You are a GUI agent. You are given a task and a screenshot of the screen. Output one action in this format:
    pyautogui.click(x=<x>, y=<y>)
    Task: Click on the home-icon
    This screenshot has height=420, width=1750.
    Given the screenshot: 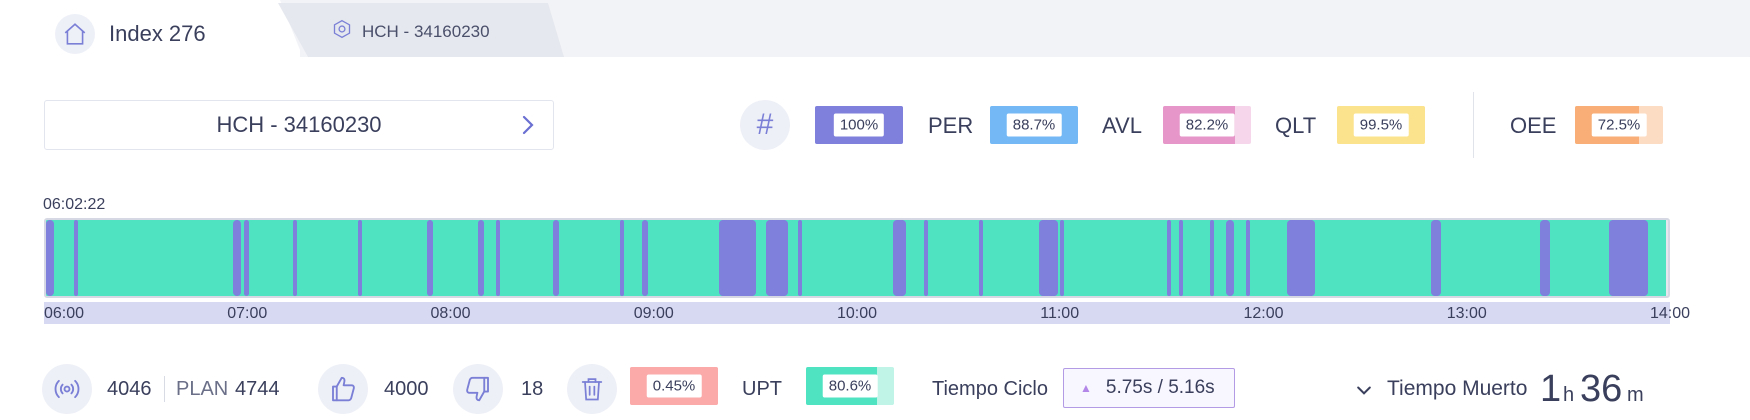 What is the action you would take?
    pyautogui.click(x=75, y=34)
    